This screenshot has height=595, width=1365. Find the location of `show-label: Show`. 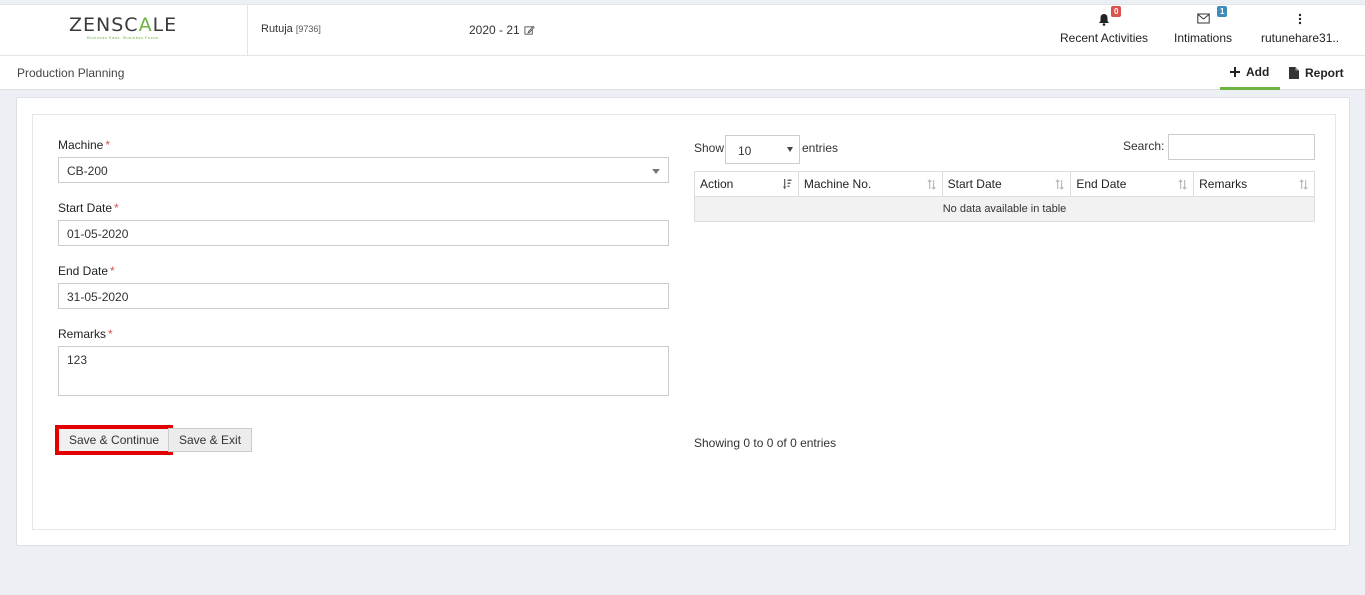

show-label: Show is located at coordinates (709, 148).